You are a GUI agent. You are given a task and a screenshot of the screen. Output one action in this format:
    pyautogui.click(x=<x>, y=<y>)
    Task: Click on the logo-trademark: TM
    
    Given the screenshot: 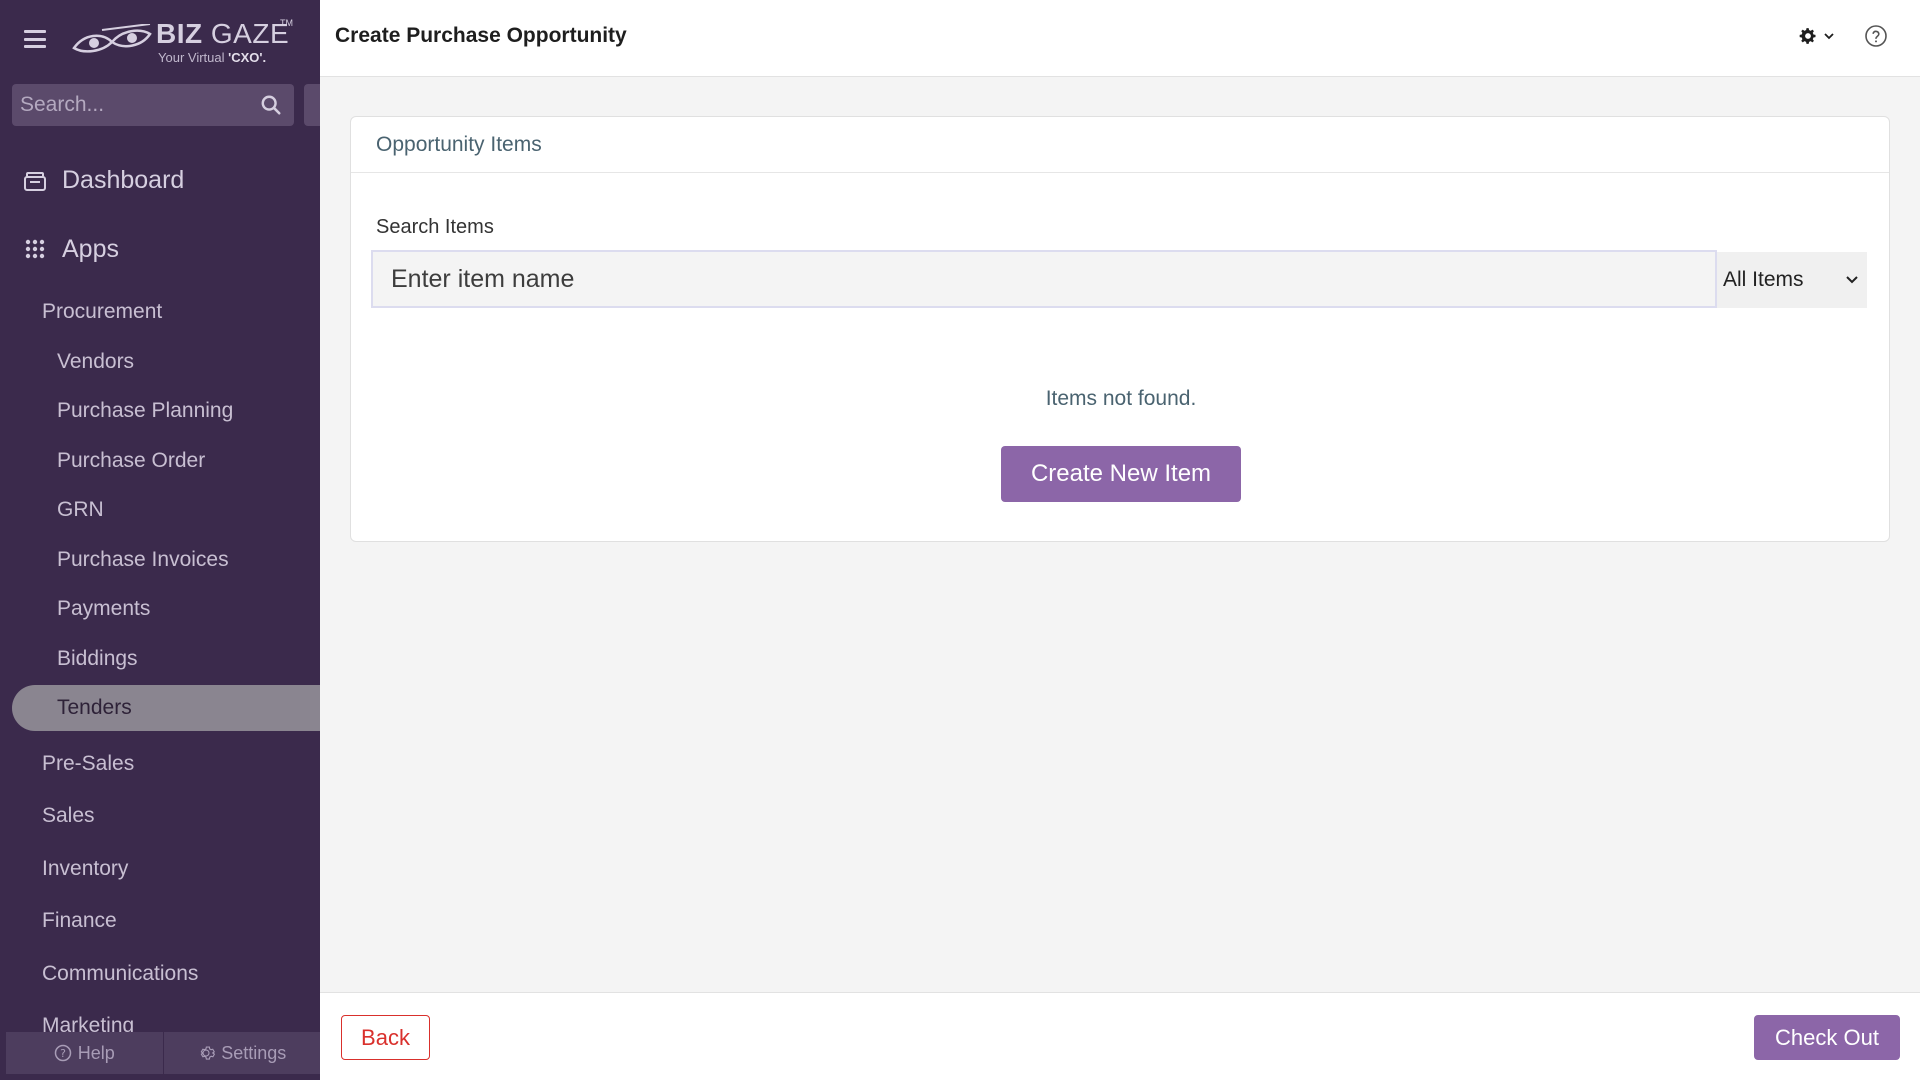 What is the action you would take?
    pyautogui.click(x=286, y=23)
    